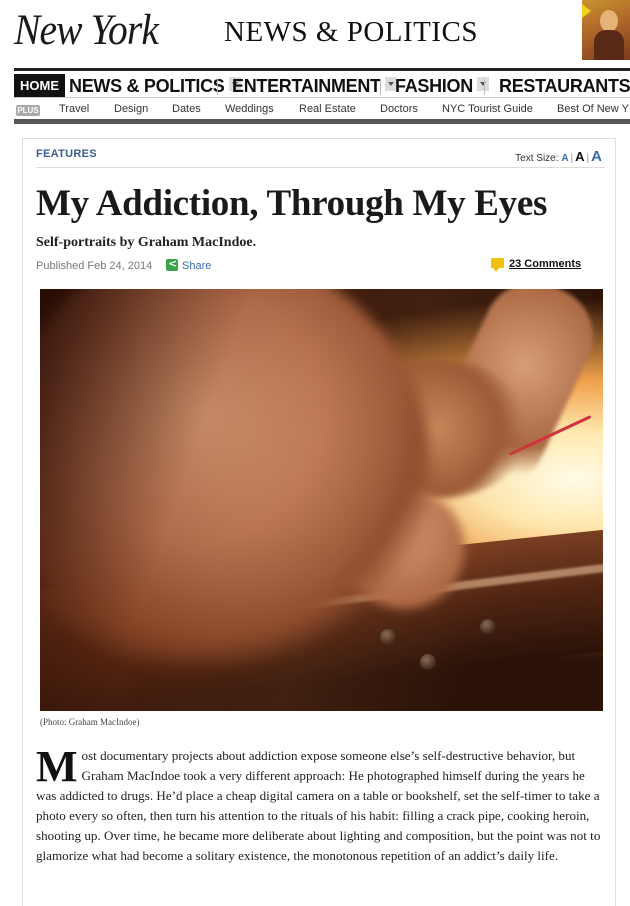  I want to click on text-size-medium-button: A, so click(579, 156).